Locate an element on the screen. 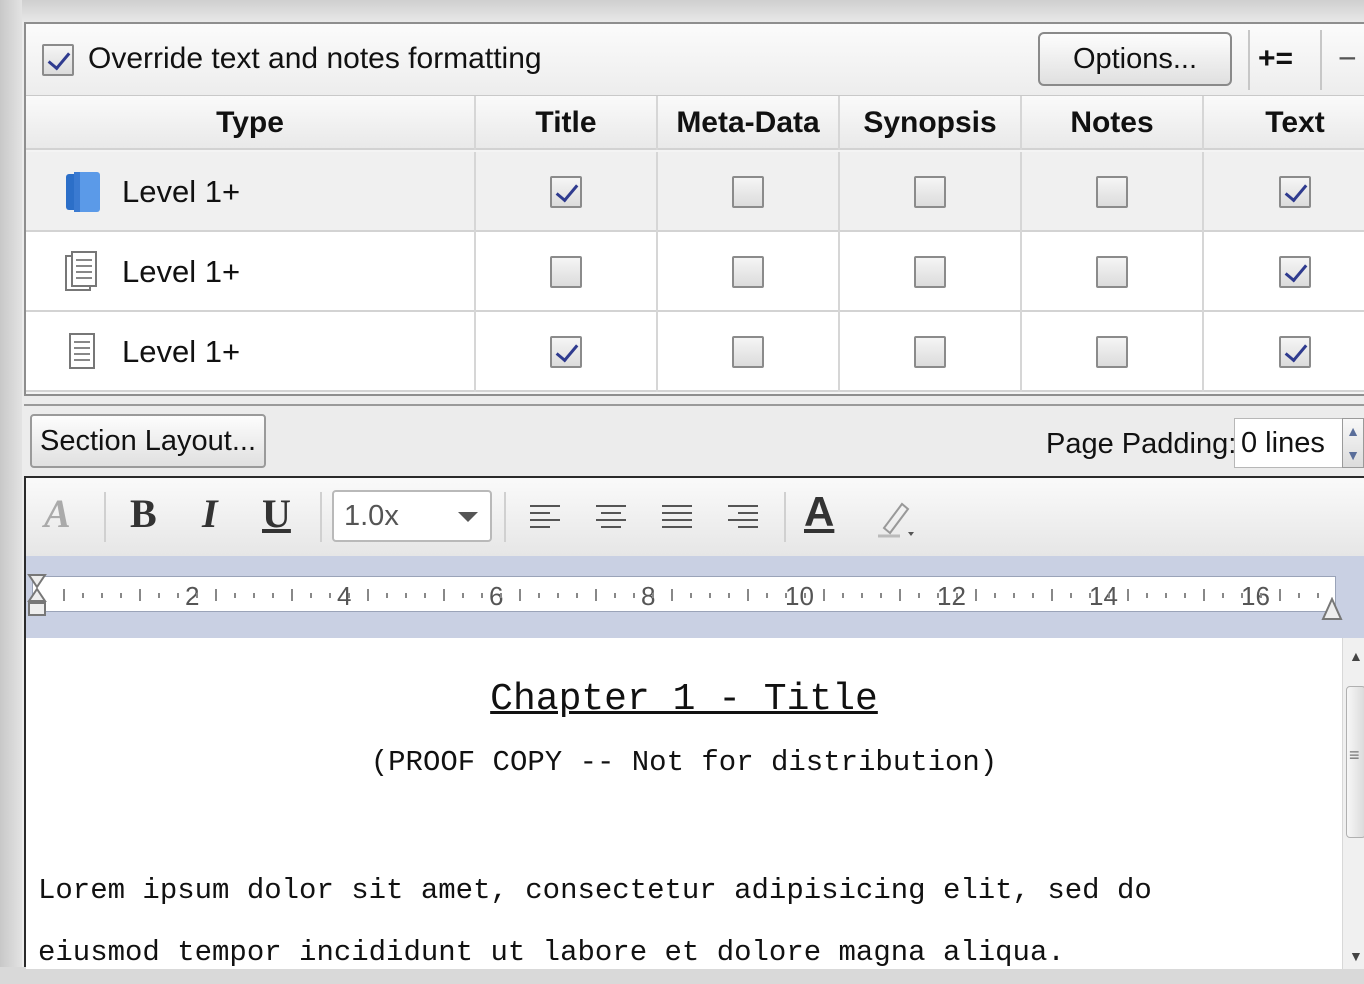  scrollbar-thumb is located at coordinates (1355, 762).